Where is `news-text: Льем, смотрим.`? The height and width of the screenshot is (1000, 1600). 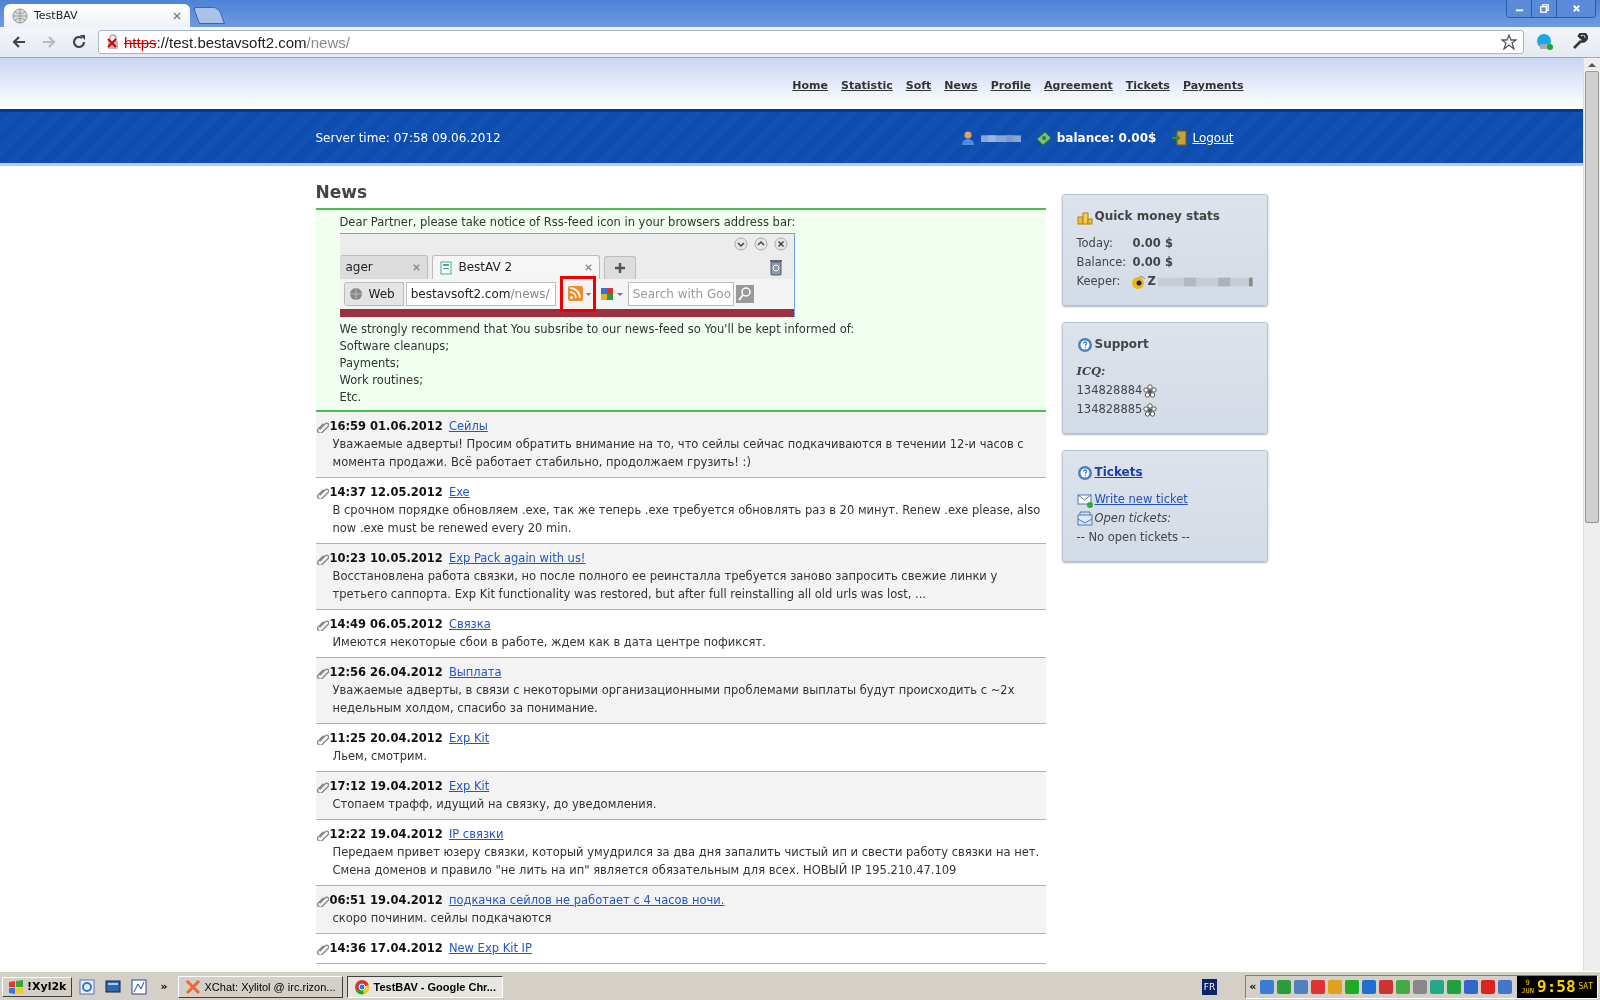 news-text: Льем, смотрим. is located at coordinates (379, 756).